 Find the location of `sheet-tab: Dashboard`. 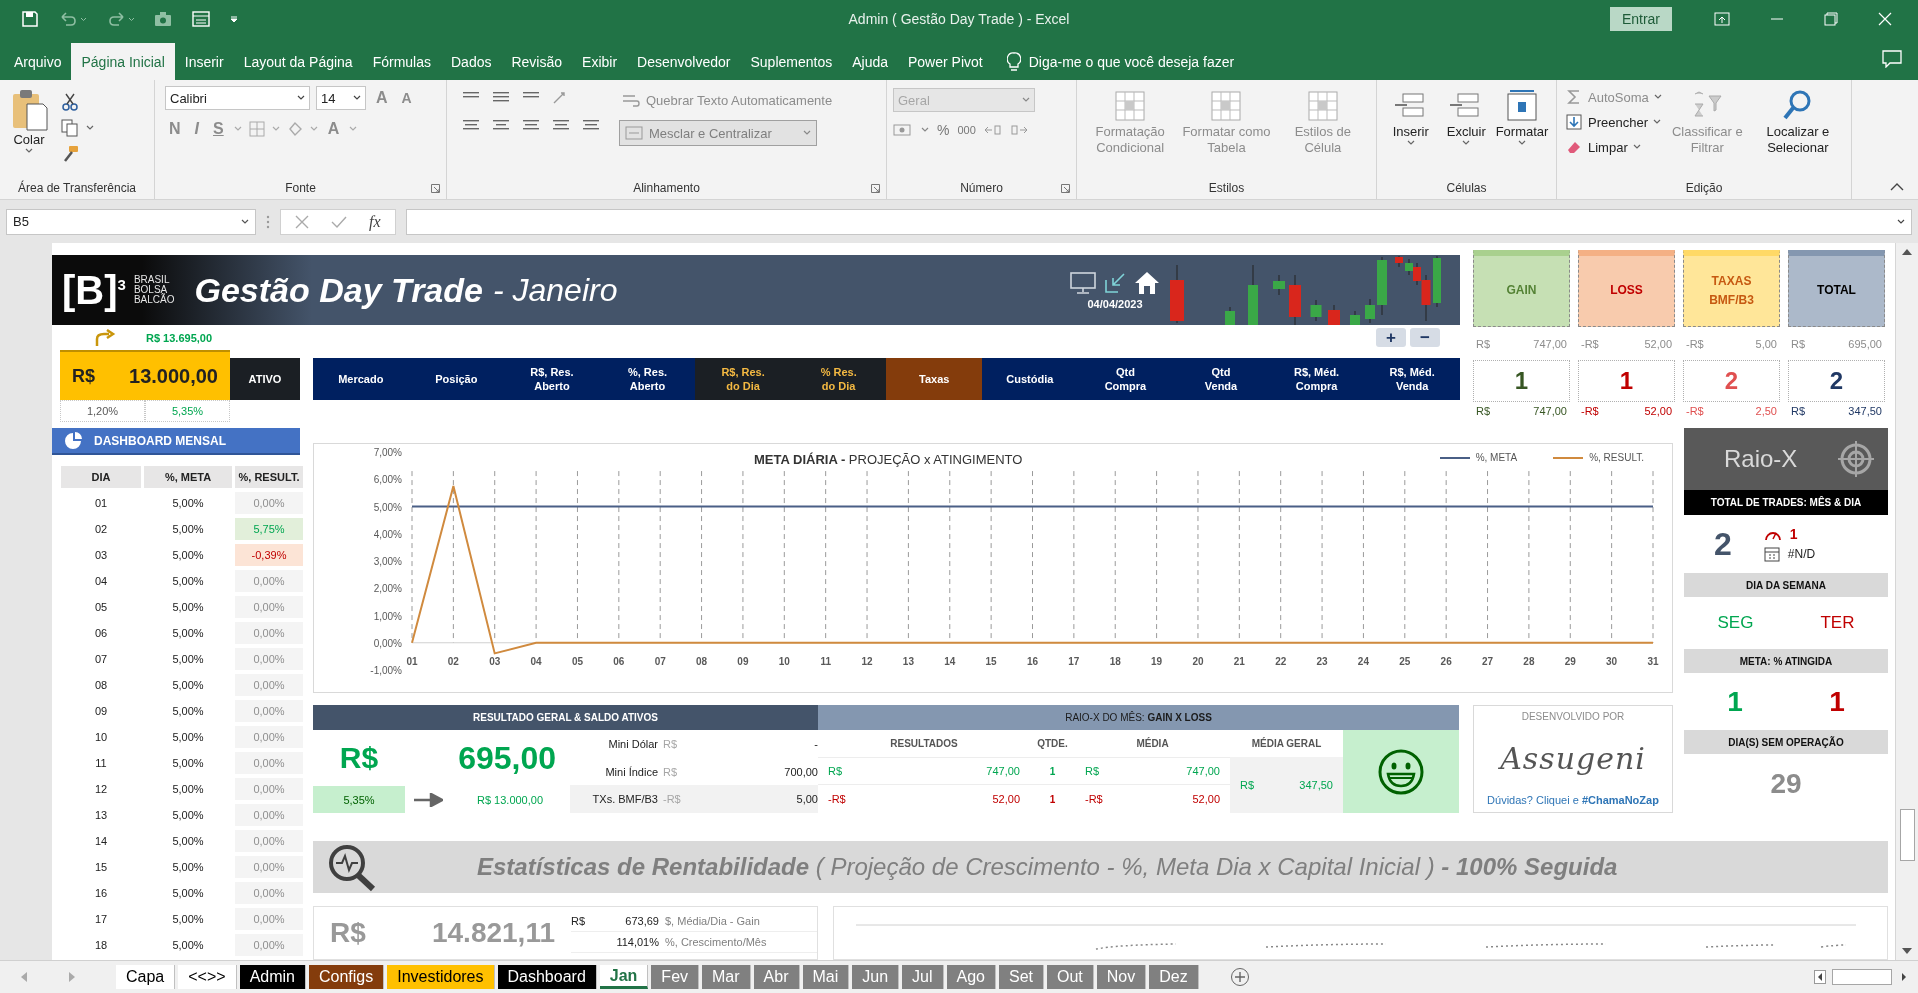

sheet-tab: Dashboard is located at coordinates (547, 977).